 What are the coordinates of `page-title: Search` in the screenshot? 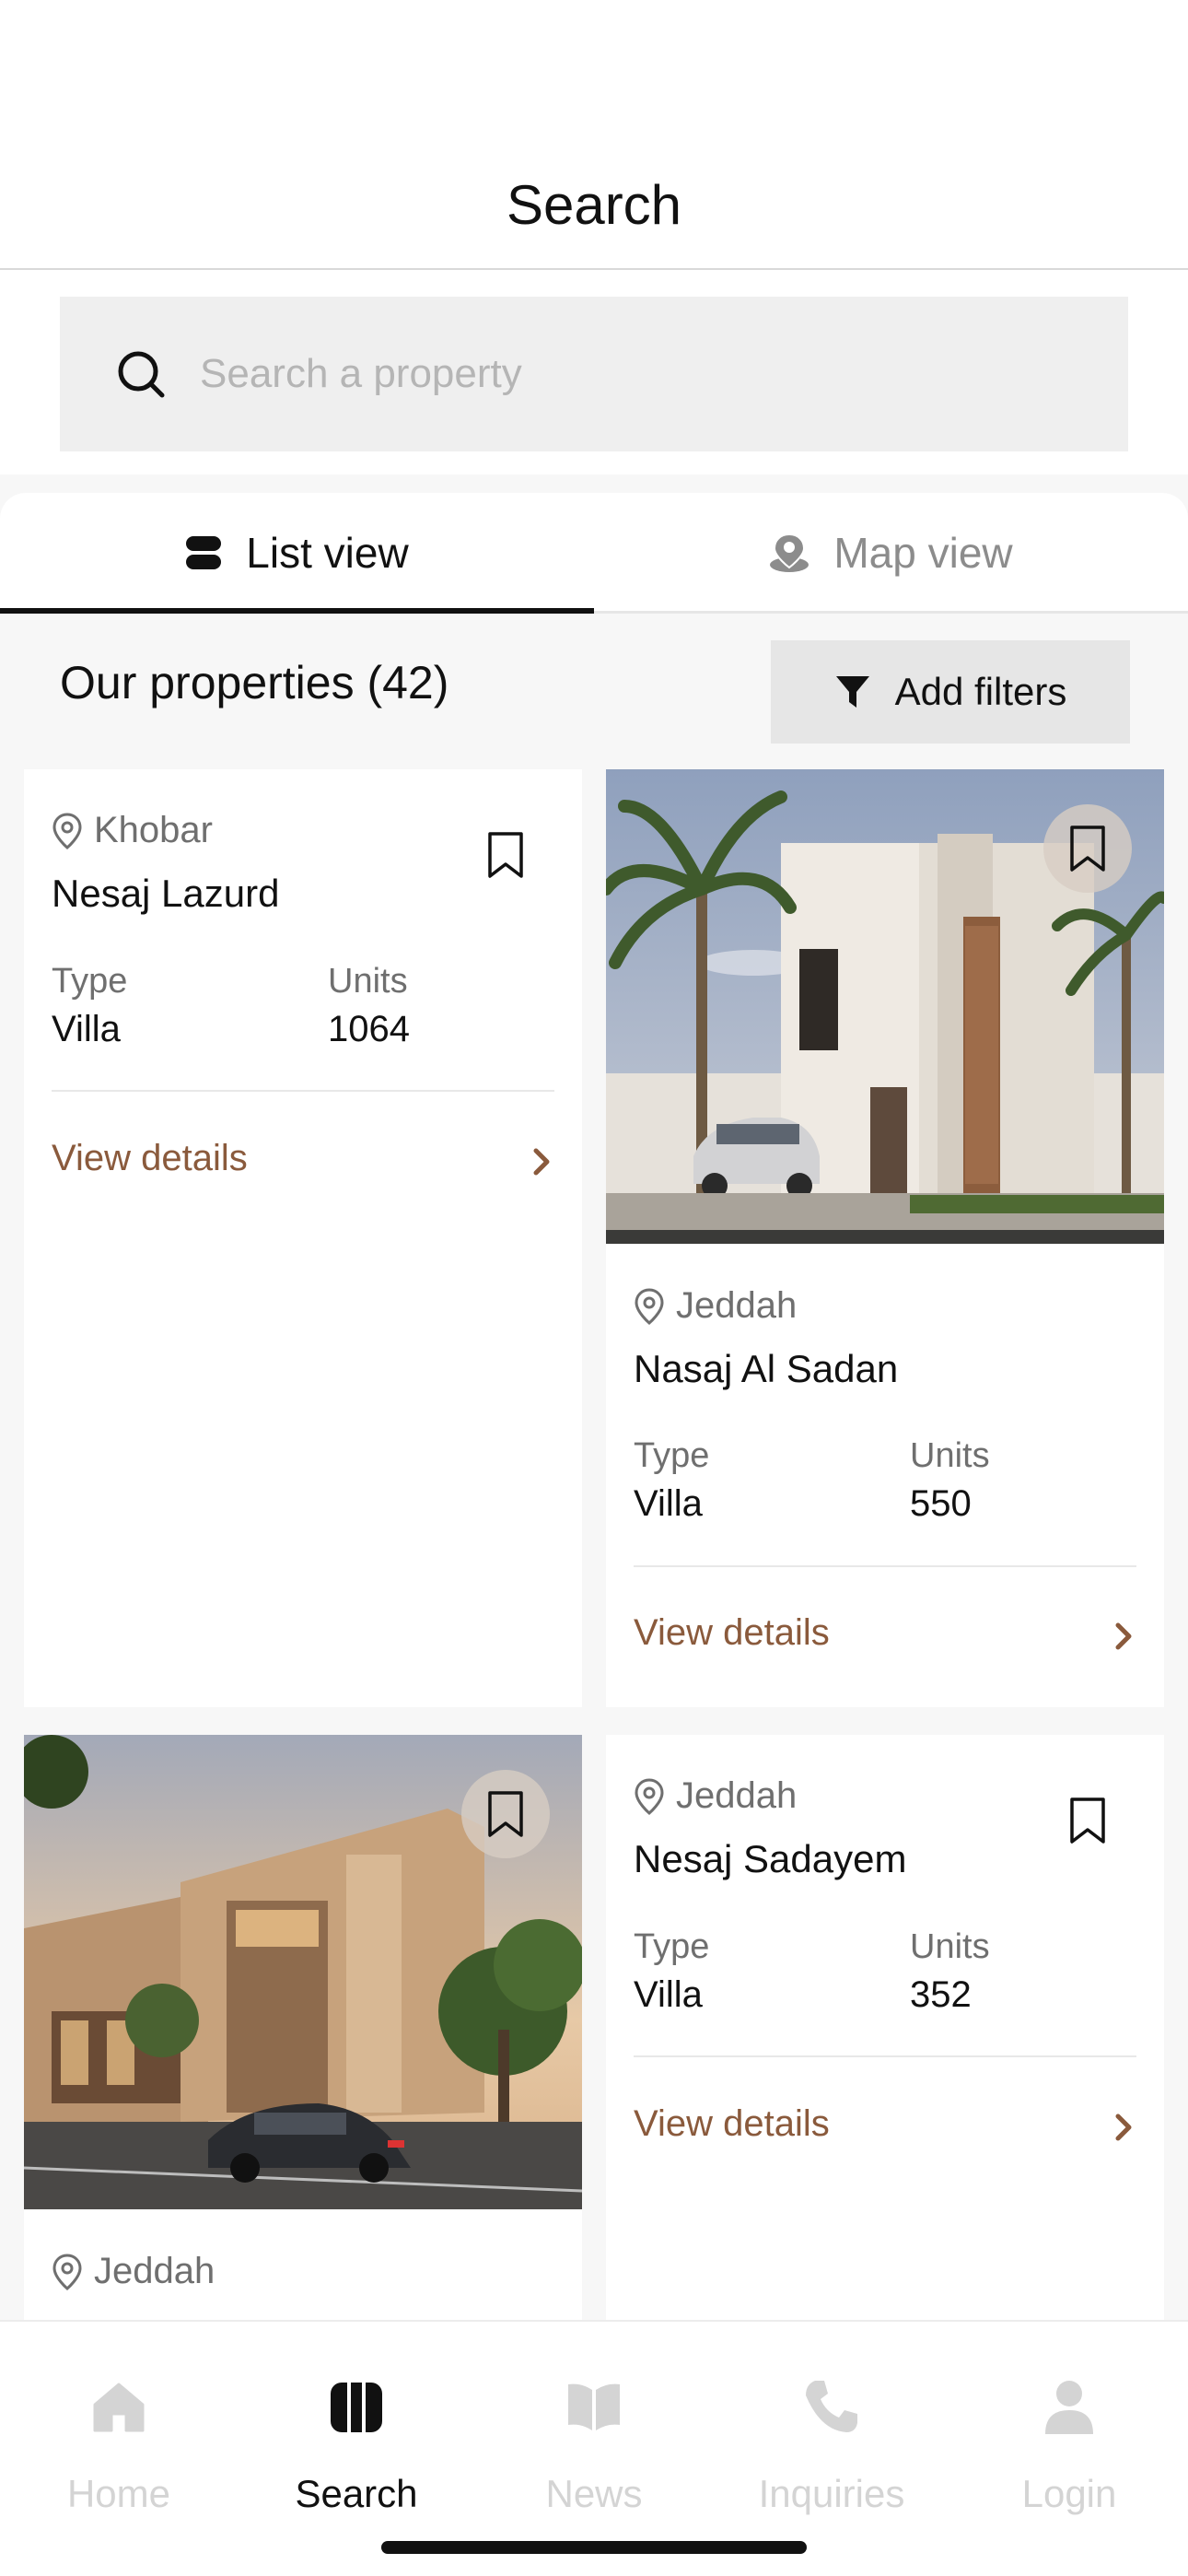 It's located at (594, 205).